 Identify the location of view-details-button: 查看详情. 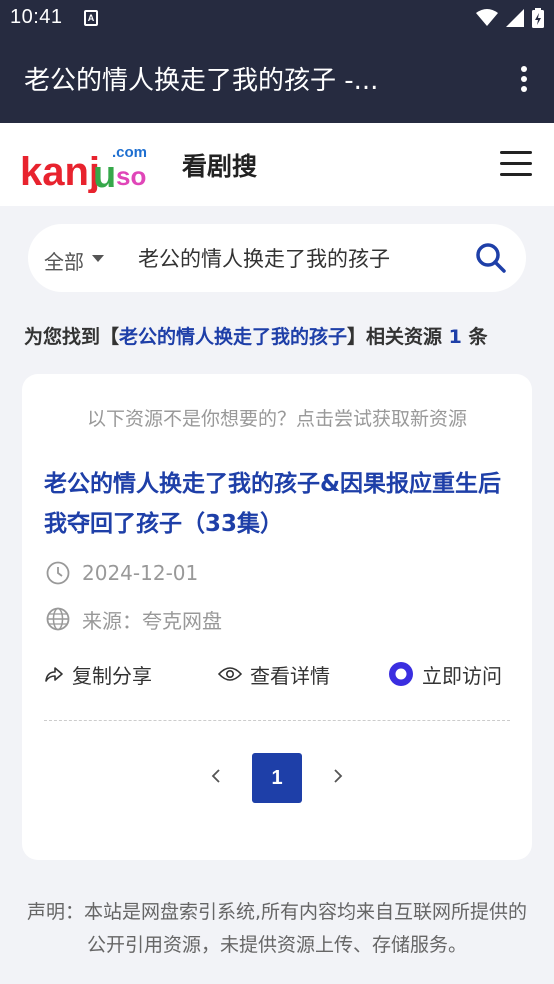
(274, 674).